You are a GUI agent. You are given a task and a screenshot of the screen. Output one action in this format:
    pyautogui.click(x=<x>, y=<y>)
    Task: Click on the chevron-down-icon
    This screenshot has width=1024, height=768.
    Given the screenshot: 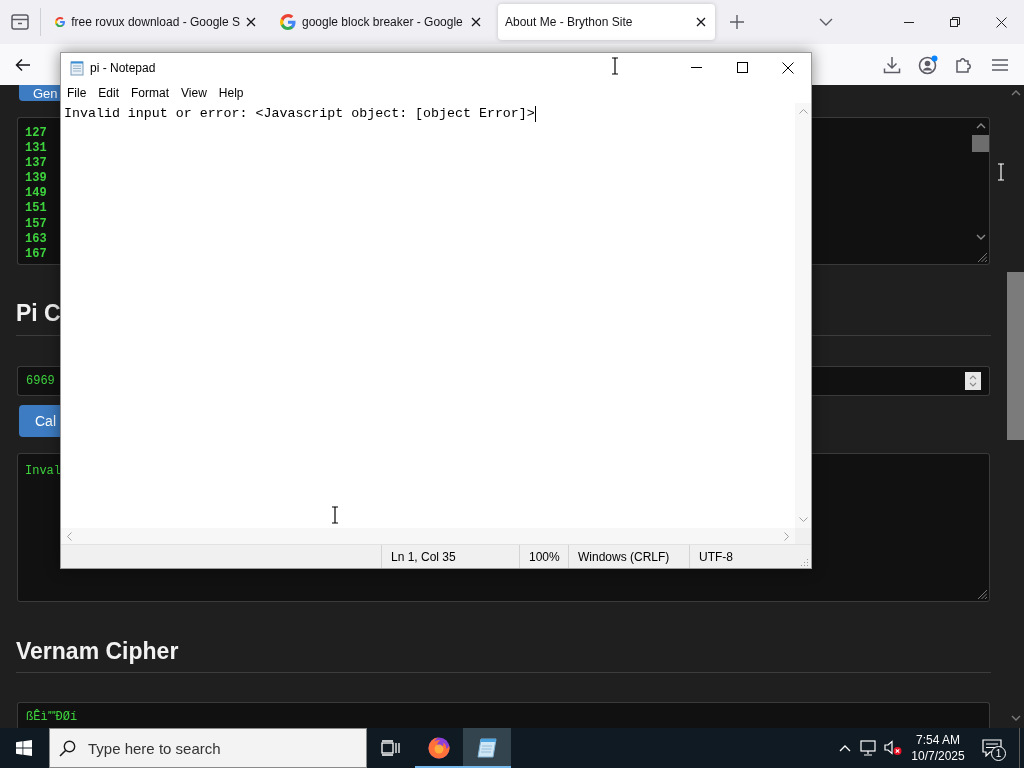 What is the action you would take?
    pyautogui.click(x=826, y=22)
    